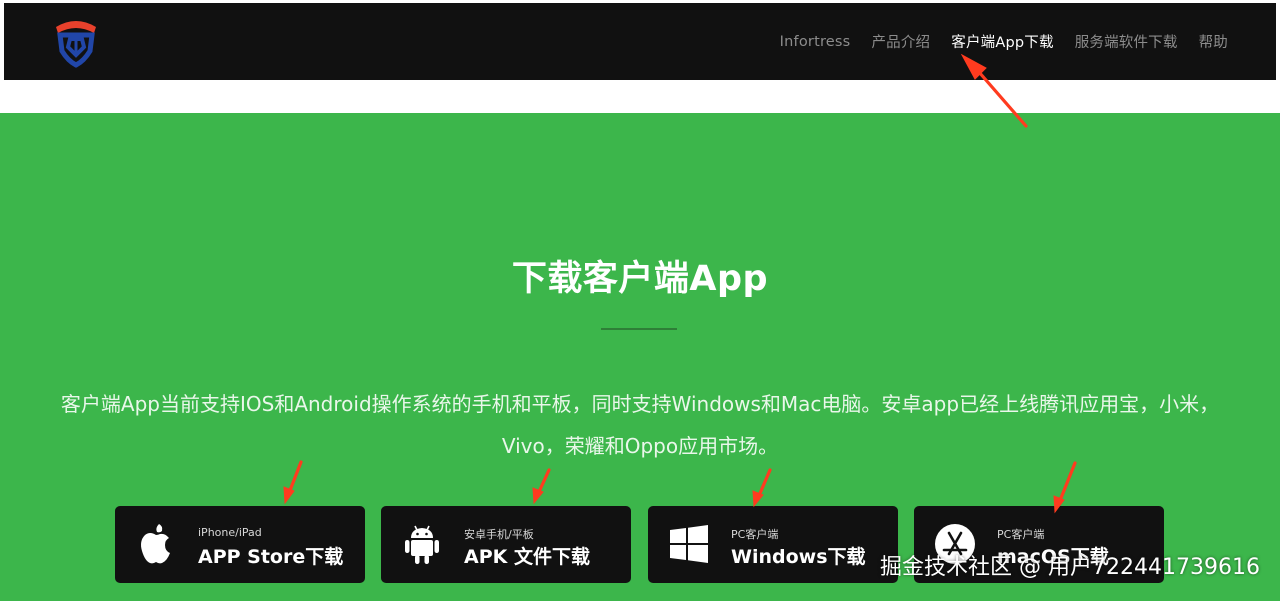  I want to click on nav-item-product-intro: 产品介绍, so click(900, 41).